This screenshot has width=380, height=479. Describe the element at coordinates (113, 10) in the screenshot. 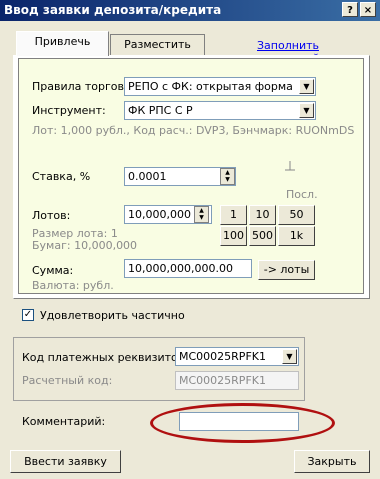

I see `window-title: Ввод заявки депозита/кредита` at that location.